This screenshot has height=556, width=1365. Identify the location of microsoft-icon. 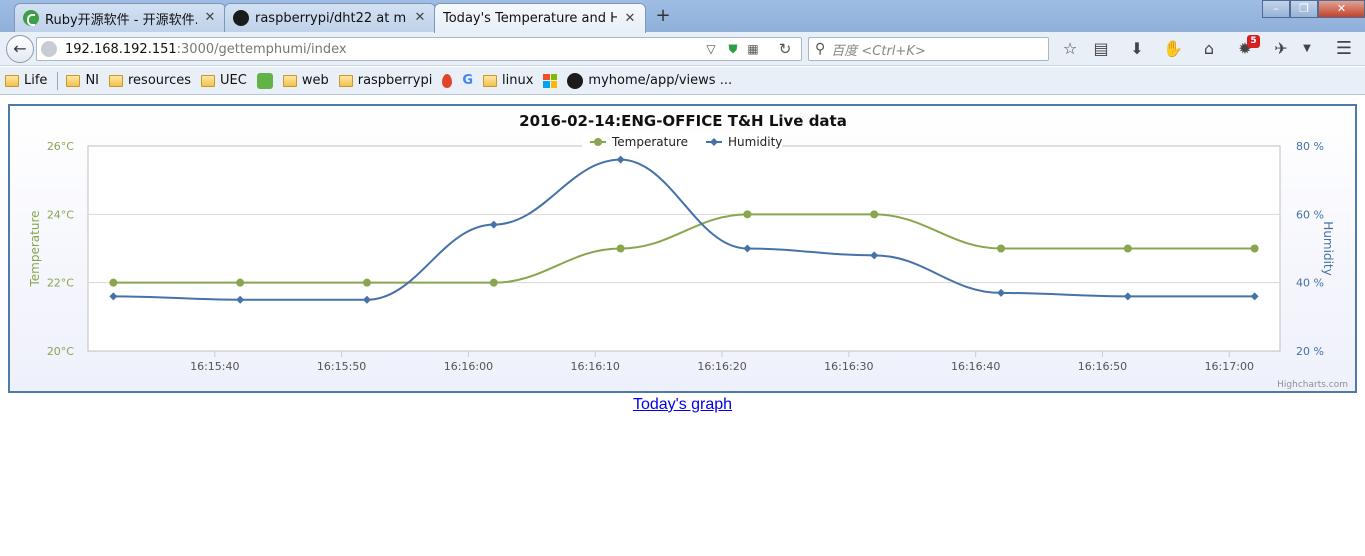
(550, 80).